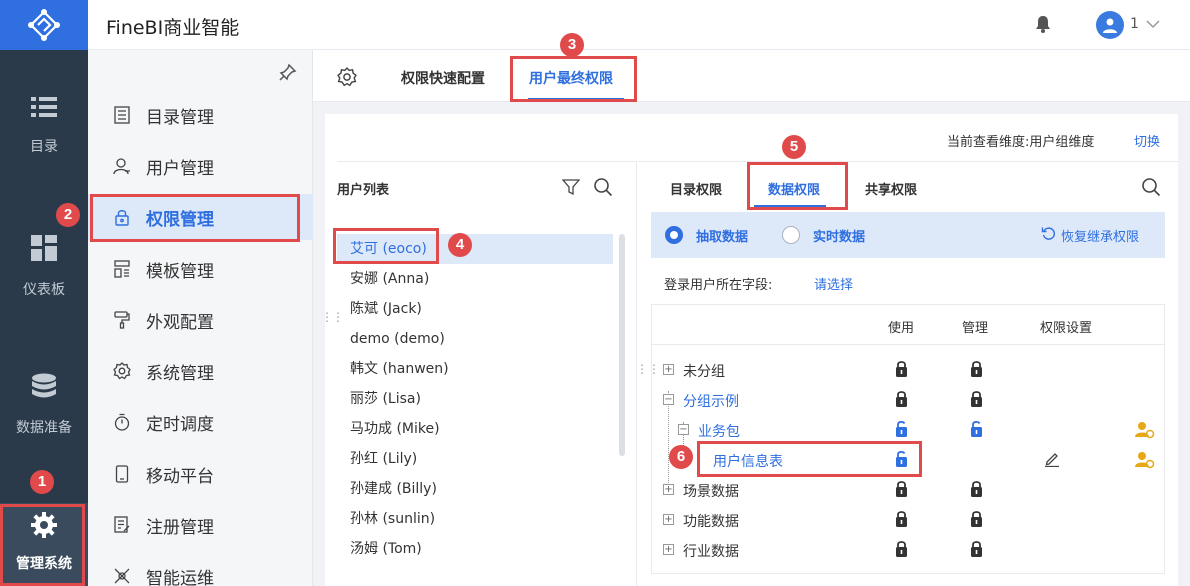  What do you see at coordinates (791, 235) in the screenshot?
I see `realtime-radio` at bounding box center [791, 235].